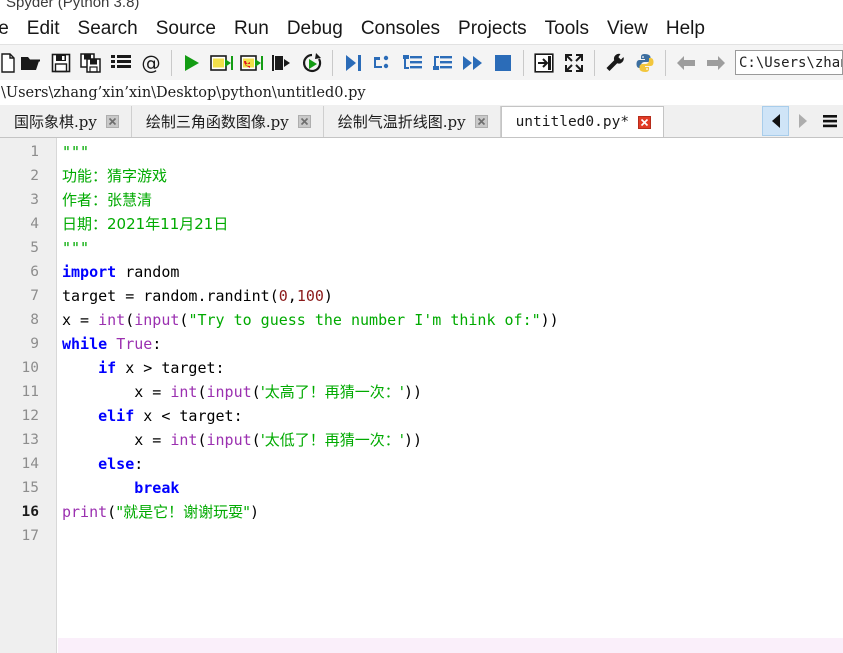 This screenshot has width=843, height=653. What do you see at coordinates (227, 121) in the screenshot?
I see `tab-huizhi-sanjiao: 绘制三角函数图像.py` at bounding box center [227, 121].